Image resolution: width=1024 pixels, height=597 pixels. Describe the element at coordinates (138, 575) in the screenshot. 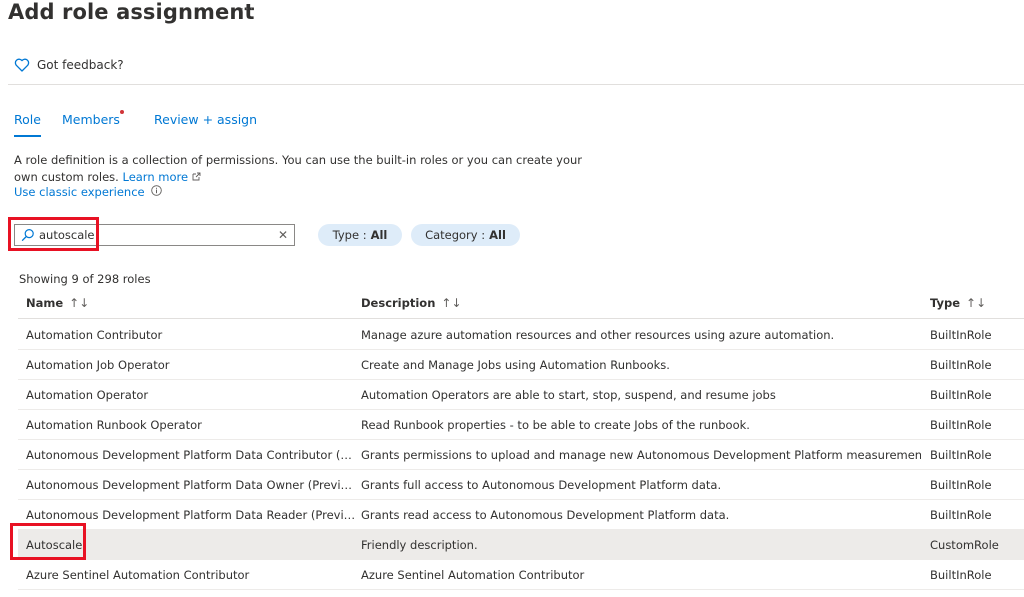

I see `role-name: Azure Sentinel Automation Contributor` at that location.